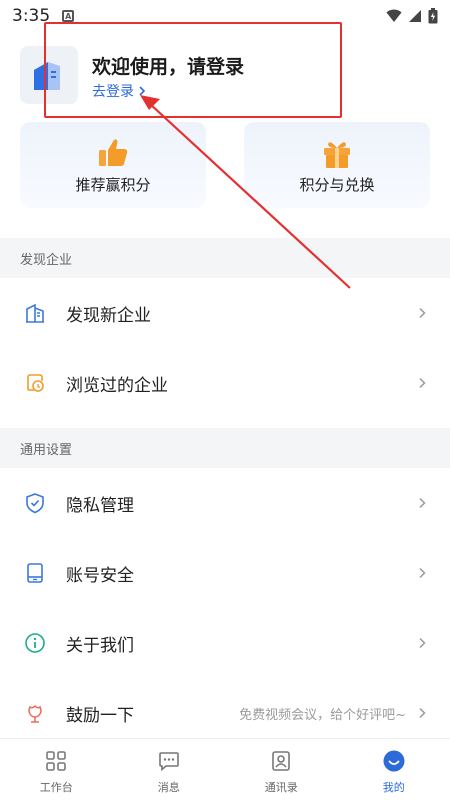 Image resolution: width=450 pixels, height=800 pixels. I want to click on menu-sublabel: 免费视频会议，给个好评吧~, so click(322, 715).